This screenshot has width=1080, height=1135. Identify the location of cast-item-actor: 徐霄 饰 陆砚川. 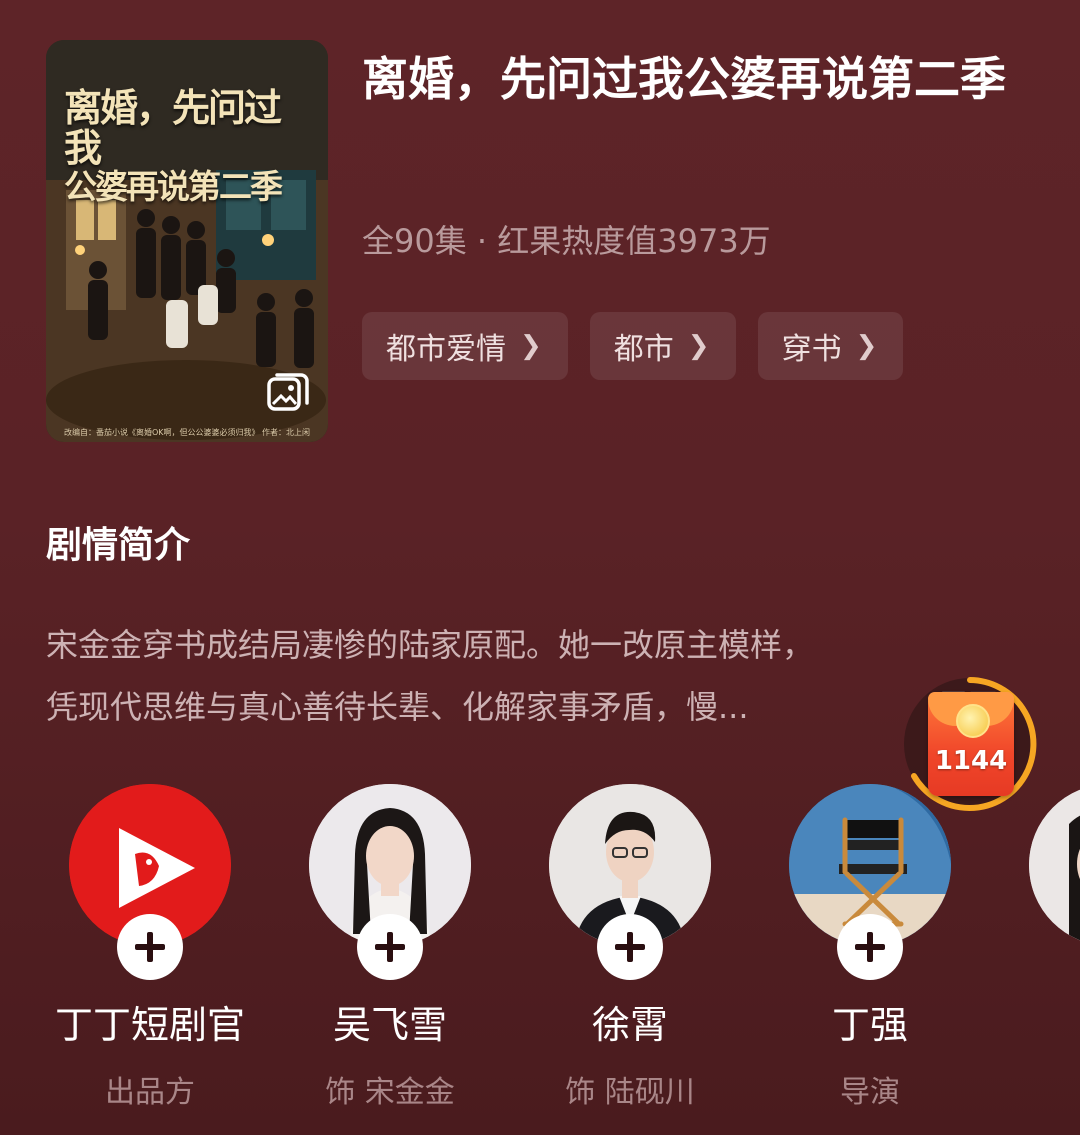
(630, 947).